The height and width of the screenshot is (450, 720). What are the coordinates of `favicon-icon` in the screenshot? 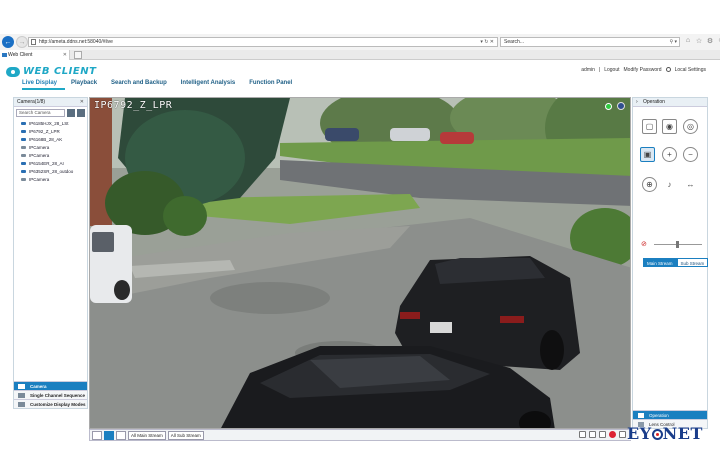 It's located at (4, 55).